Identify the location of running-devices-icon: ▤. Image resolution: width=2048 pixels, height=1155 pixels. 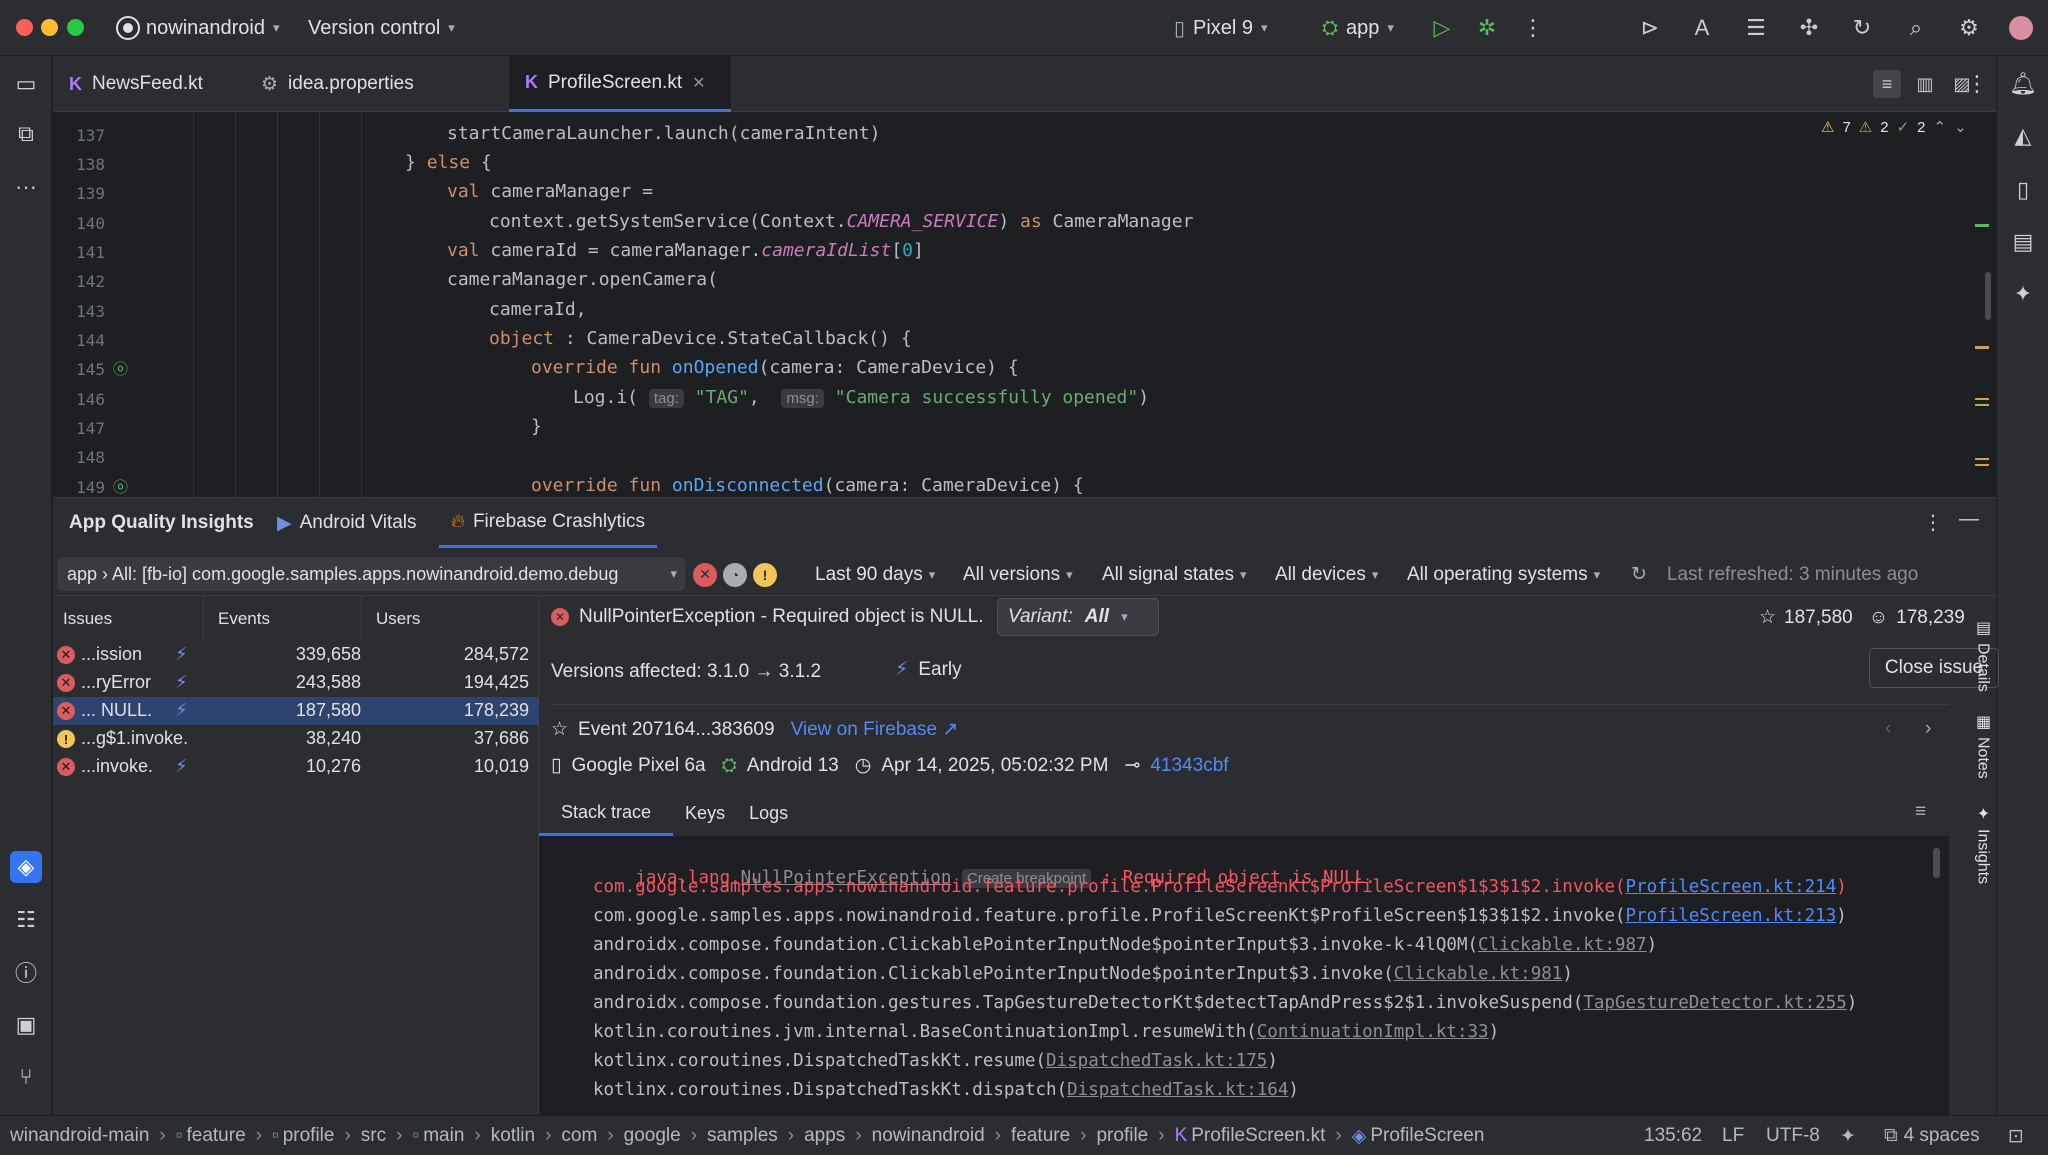
(2023, 242).